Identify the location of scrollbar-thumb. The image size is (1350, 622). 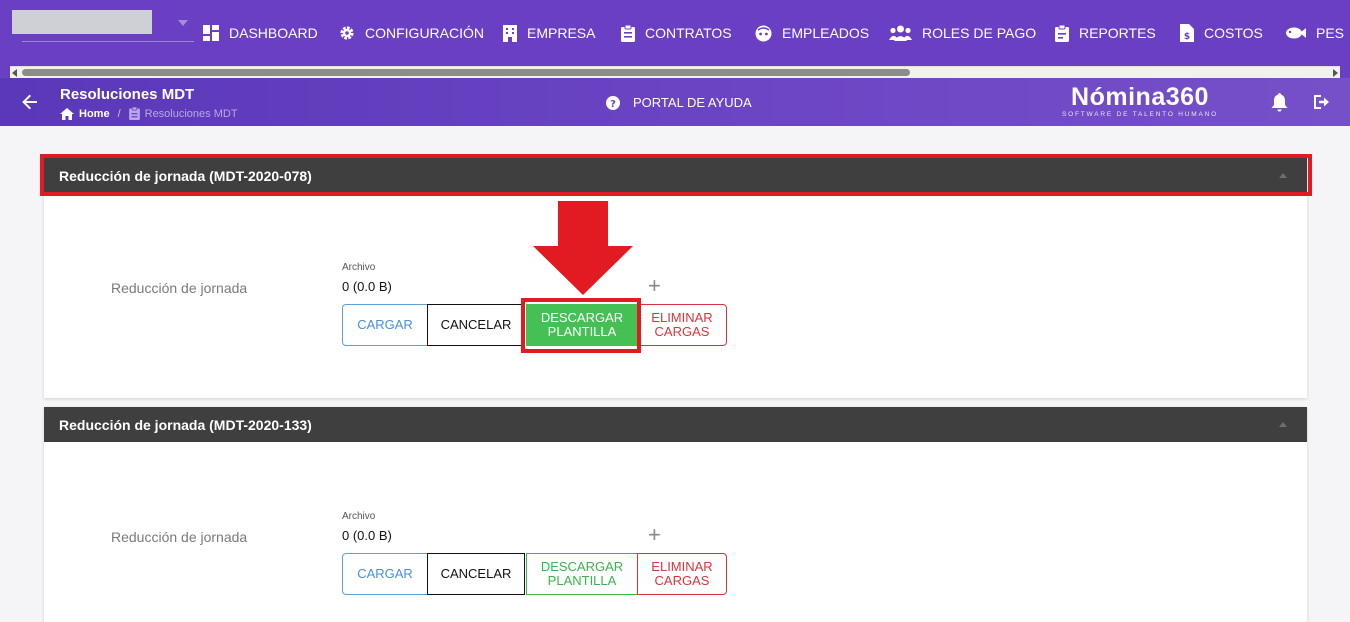
(466, 72).